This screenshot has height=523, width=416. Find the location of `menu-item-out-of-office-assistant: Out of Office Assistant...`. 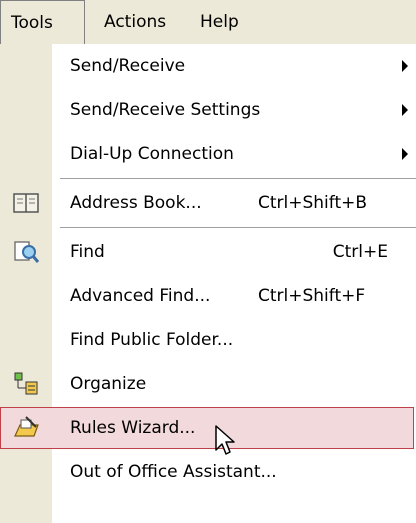

menu-item-out-of-office-assistant: Out of Office Assistant... is located at coordinates (208, 472).